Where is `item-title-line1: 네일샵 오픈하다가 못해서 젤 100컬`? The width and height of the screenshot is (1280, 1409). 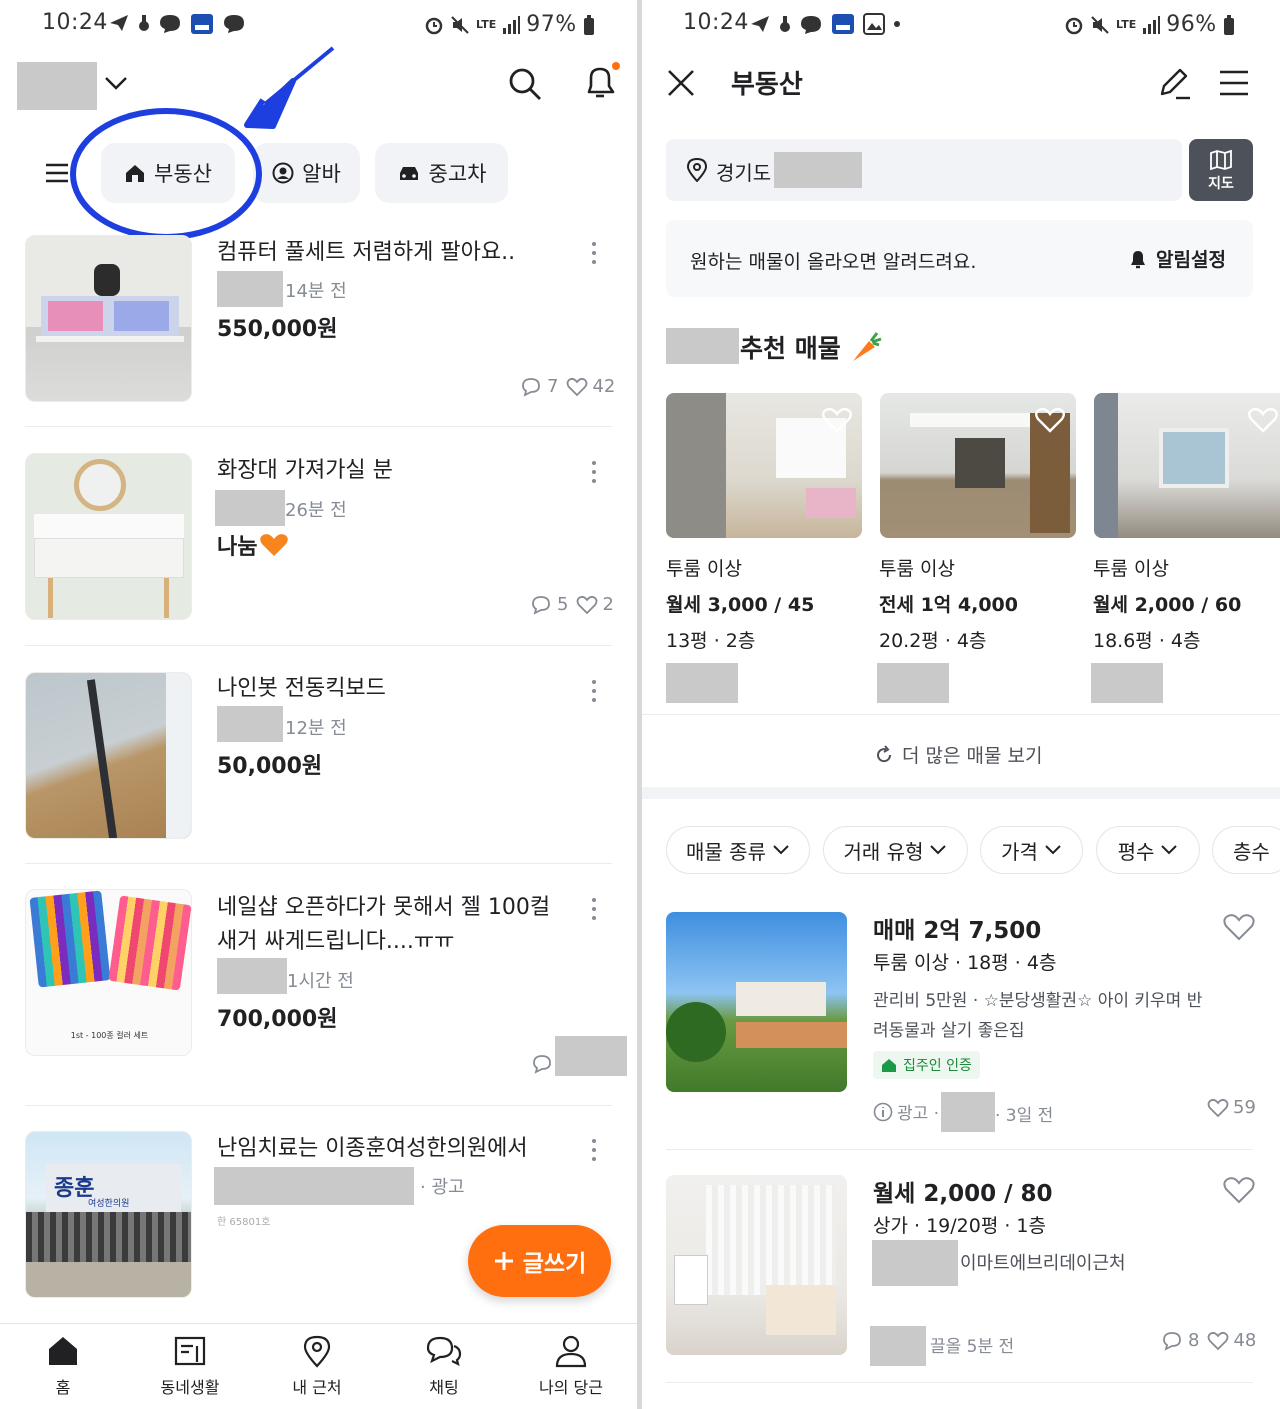
item-title-line1: 네일샵 오픈하다가 못해서 젤 100컬 is located at coordinates (383, 908).